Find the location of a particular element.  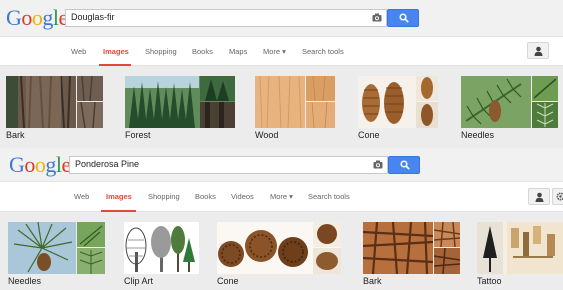

search-query: Douglas-fir is located at coordinates (93, 17).